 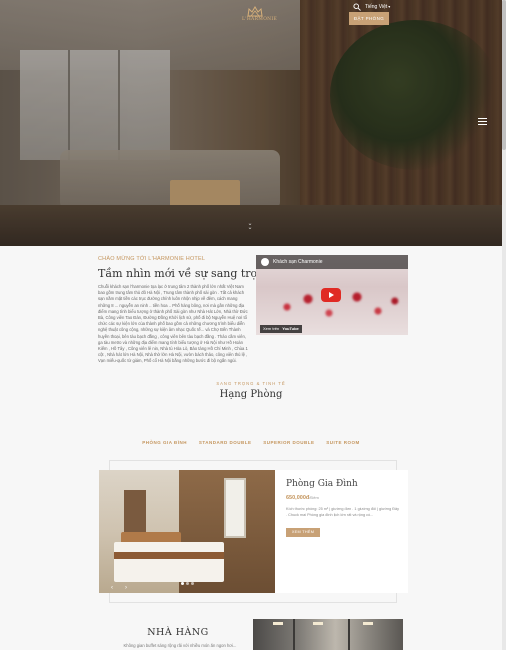 What do you see at coordinates (152, 259) in the screenshot?
I see `welcome-label: CHÀO MỪNG TỚI L'HARMONIE HOTEL` at bounding box center [152, 259].